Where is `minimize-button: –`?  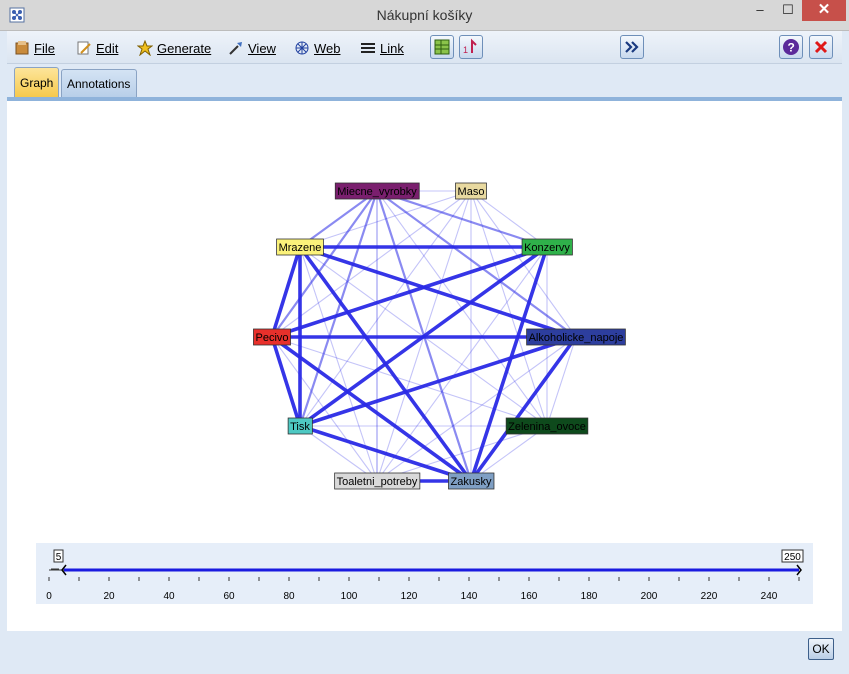
minimize-button: – is located at coordinates (760, 10).